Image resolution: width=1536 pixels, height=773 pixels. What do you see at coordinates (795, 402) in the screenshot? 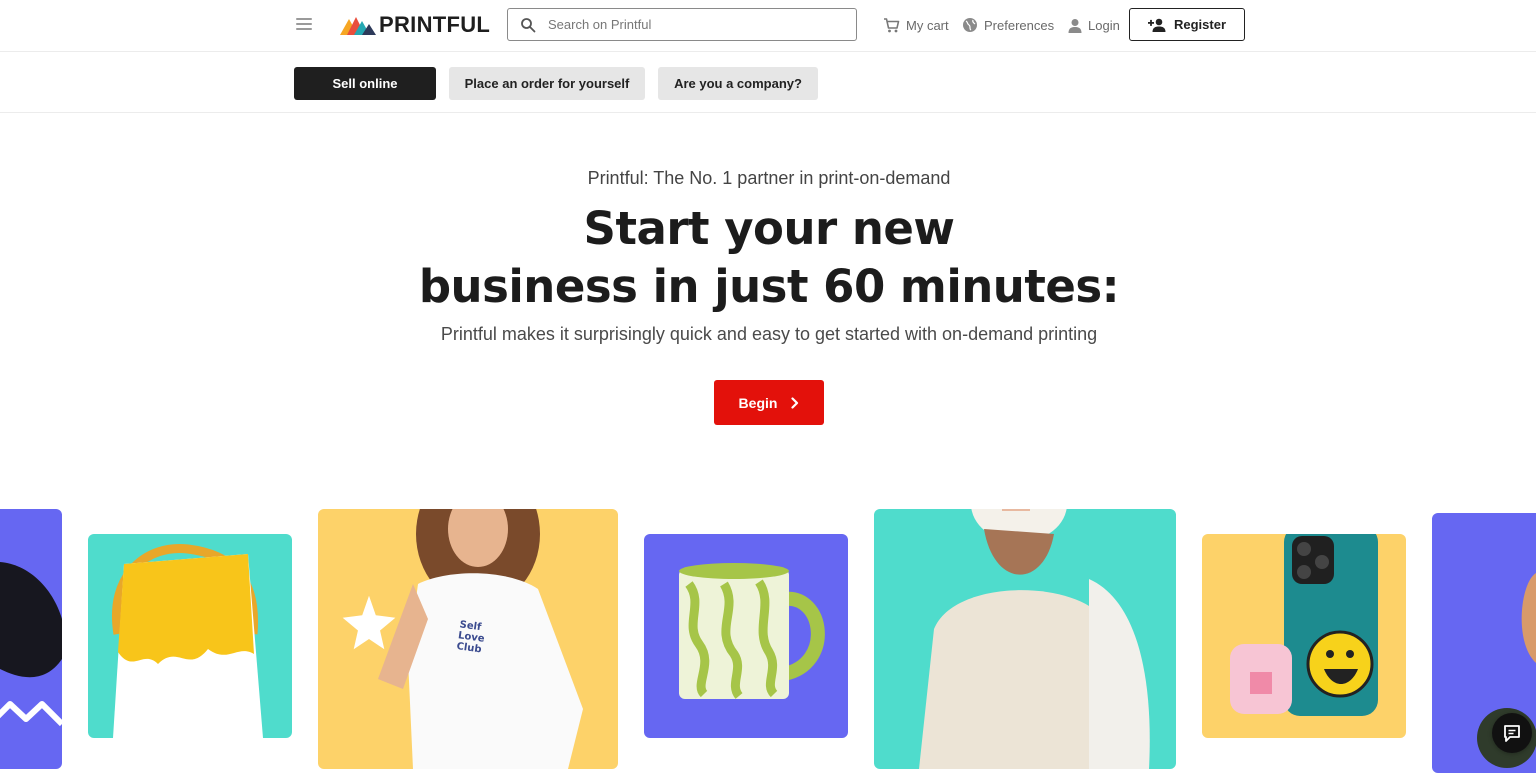
I see `chevron-right-icon` at bounding box center [795, 402].